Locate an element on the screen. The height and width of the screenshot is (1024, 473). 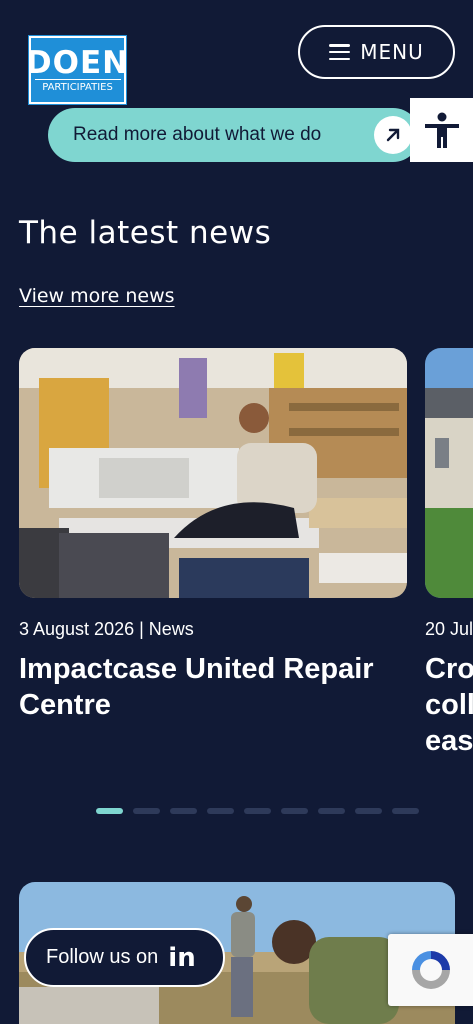
news-card-title-line: coll is located at coordinates (449, 705).